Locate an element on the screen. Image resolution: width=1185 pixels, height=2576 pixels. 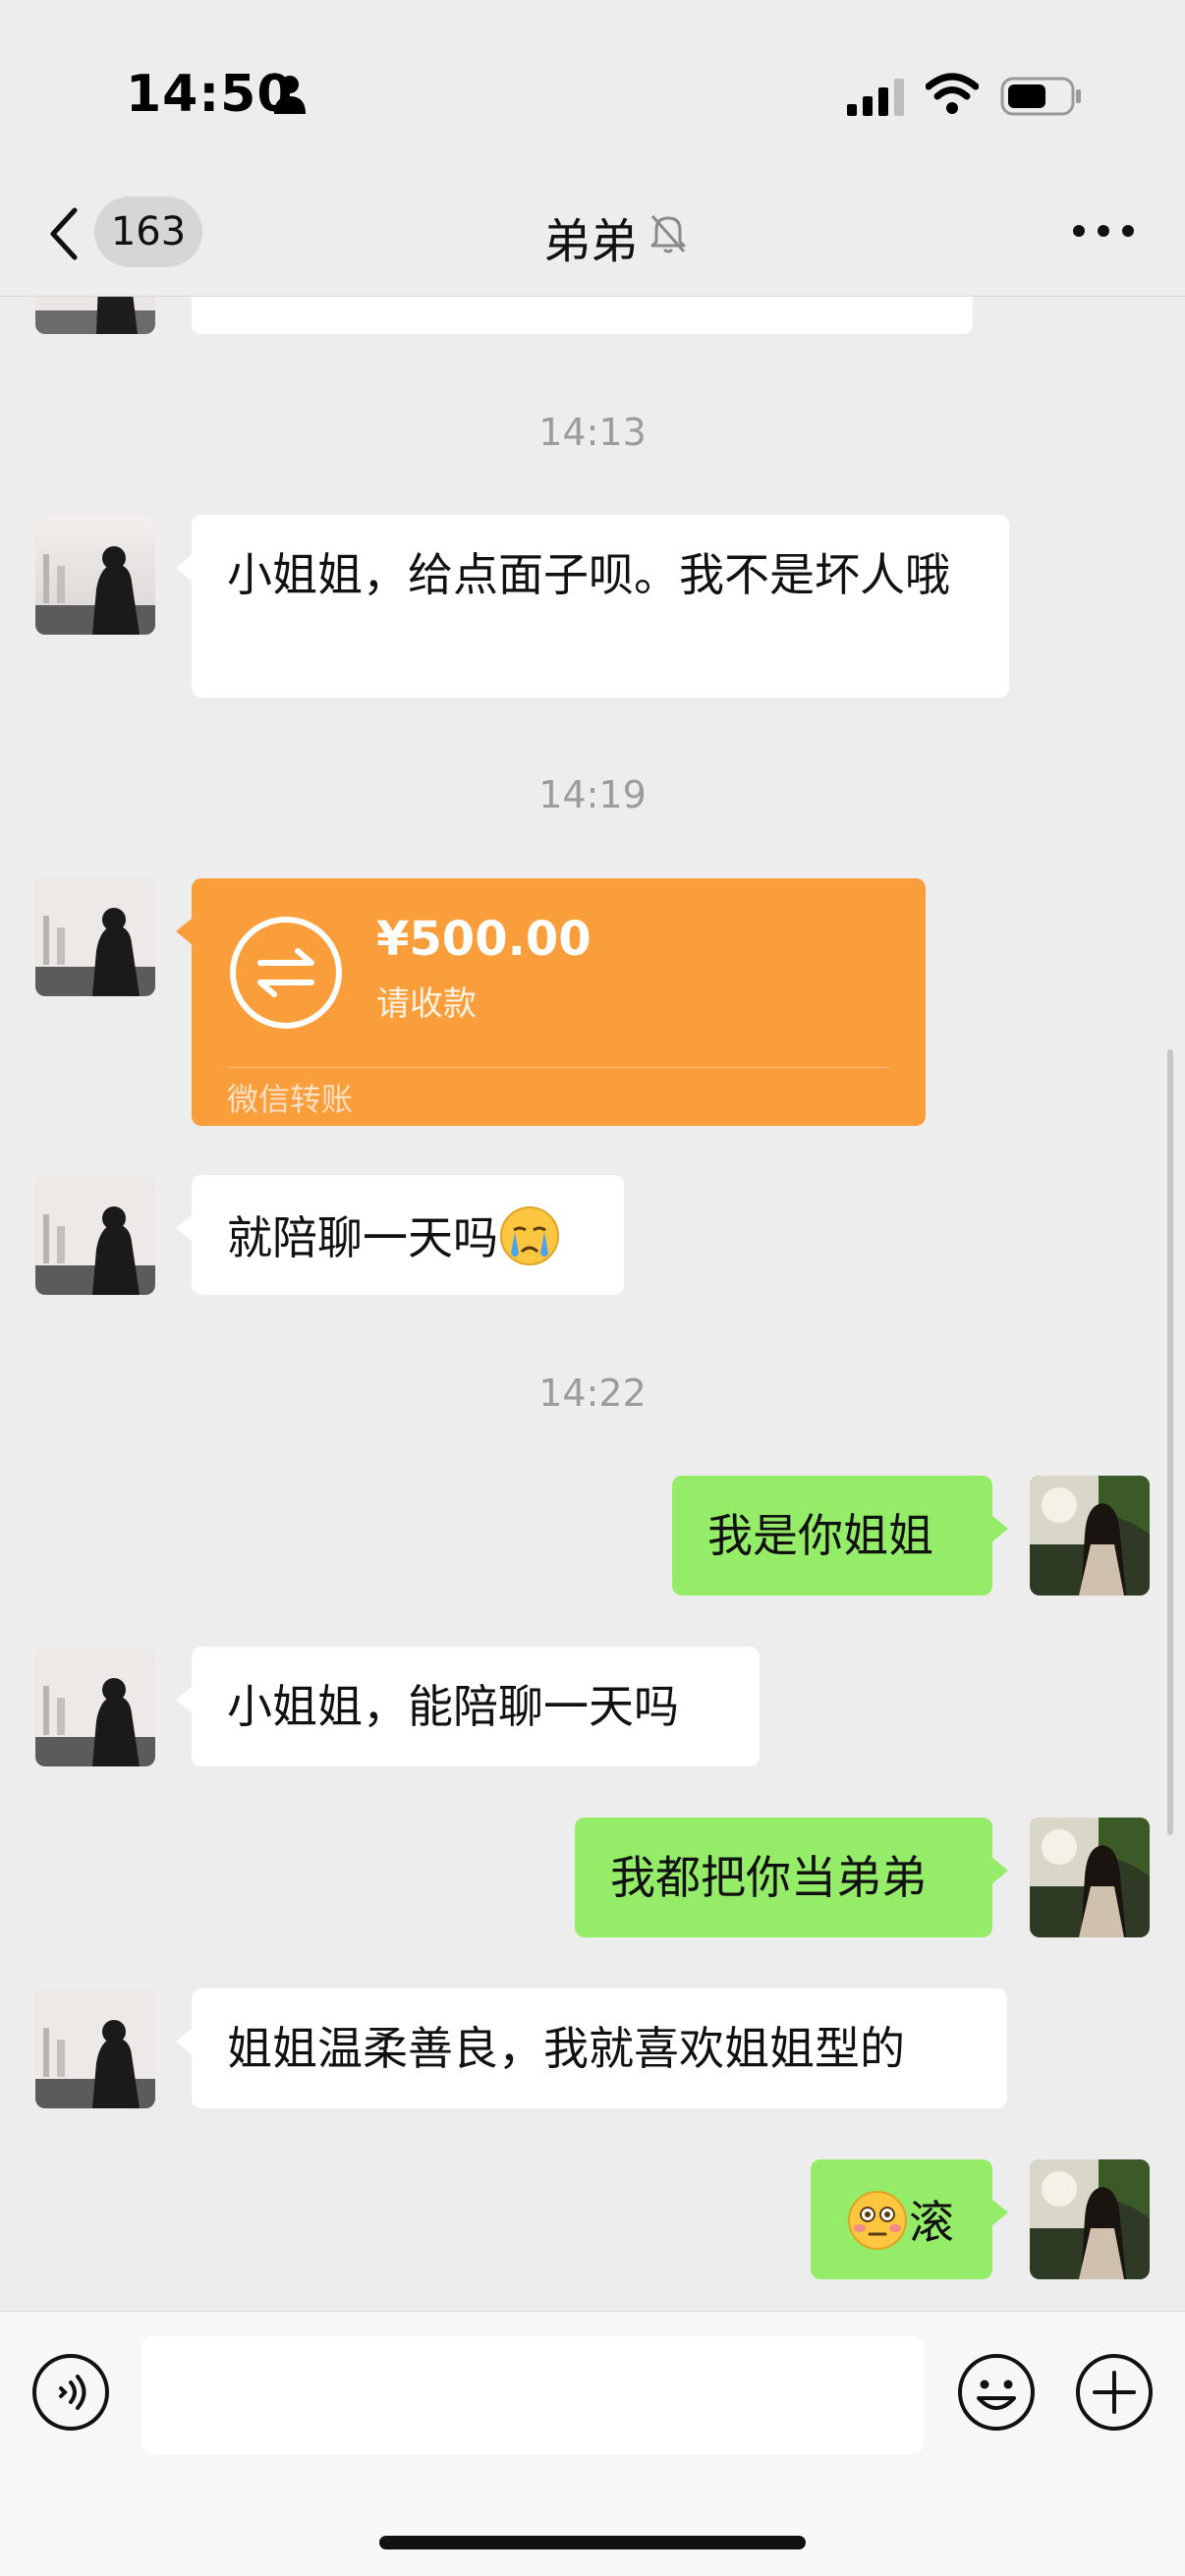
incoming-message: 就陪聊一天吗 is located at coordinates (400, 1235).